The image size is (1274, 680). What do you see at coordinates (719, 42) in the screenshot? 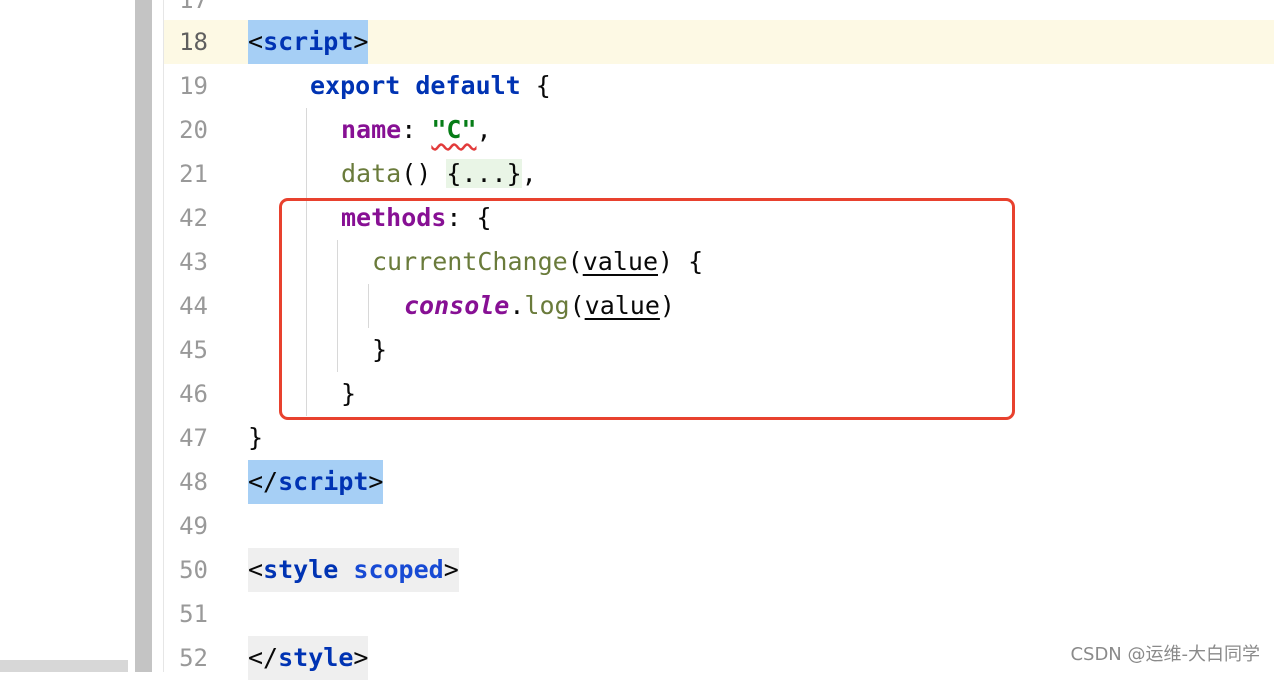
I see `code-line: 18 <script>` at bounding box center [719, 42].